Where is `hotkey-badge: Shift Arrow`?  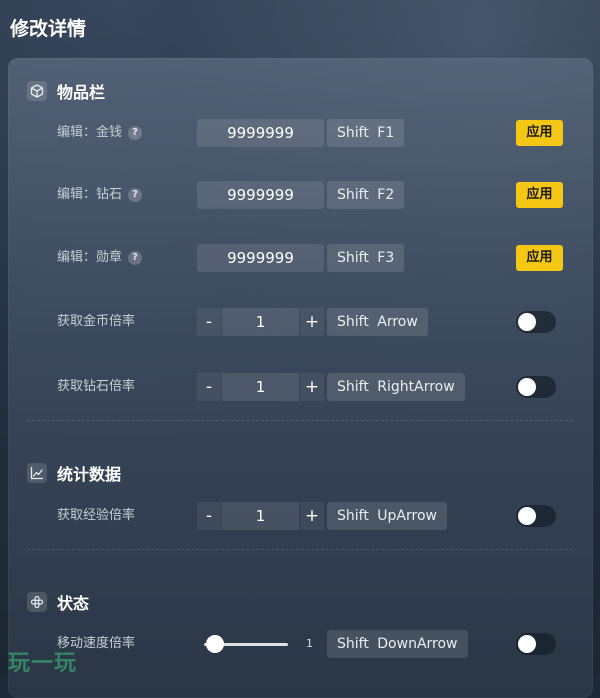
hotkey-badge: Shift Arrow is located at coordinates (377, 322).